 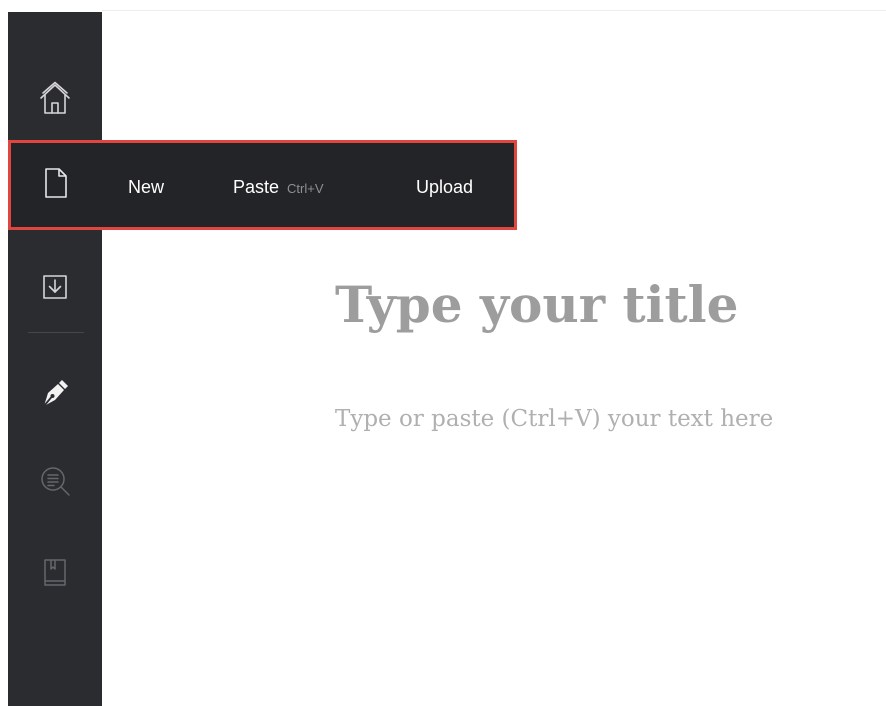 I want to click on paste-shortcut: Ctrl+V, so click(x=305, y=188).